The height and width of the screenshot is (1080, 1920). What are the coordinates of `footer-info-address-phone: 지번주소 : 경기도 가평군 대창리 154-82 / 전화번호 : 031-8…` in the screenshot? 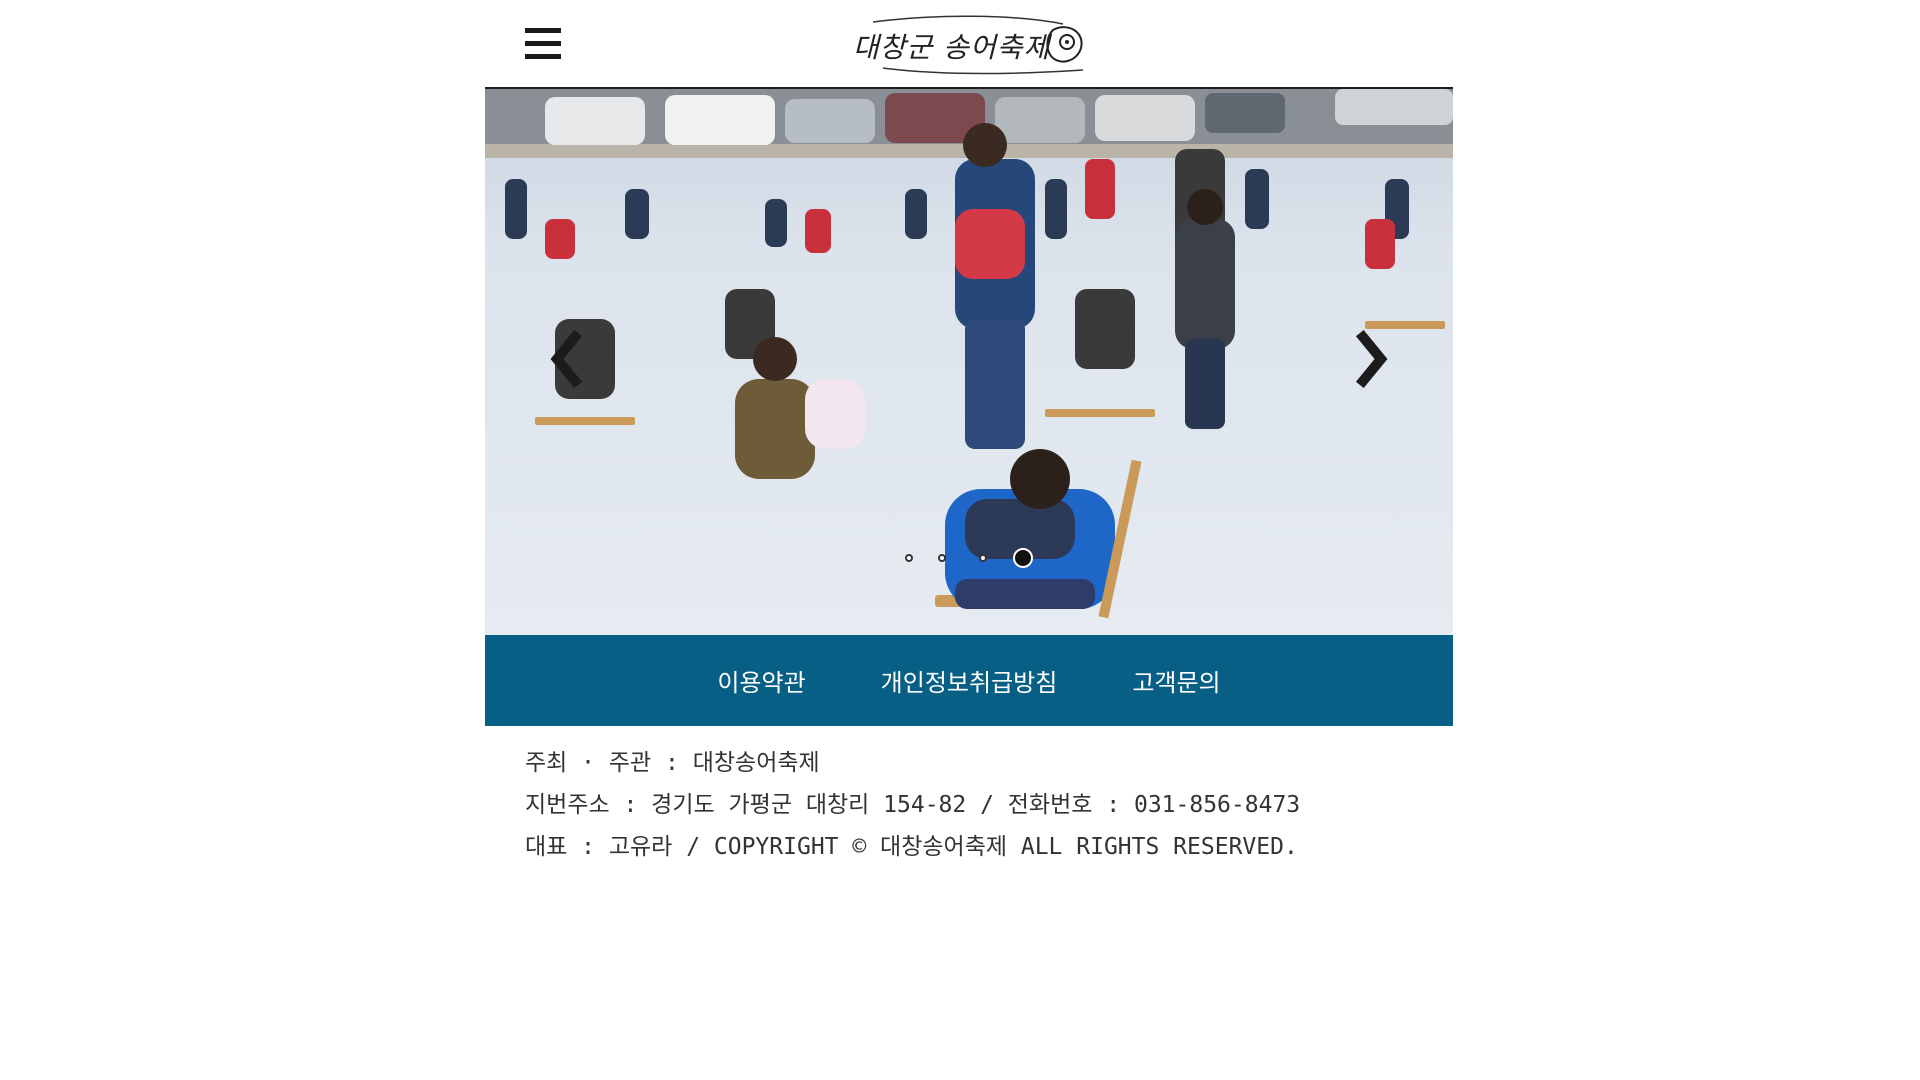 It's located at (913, 805).